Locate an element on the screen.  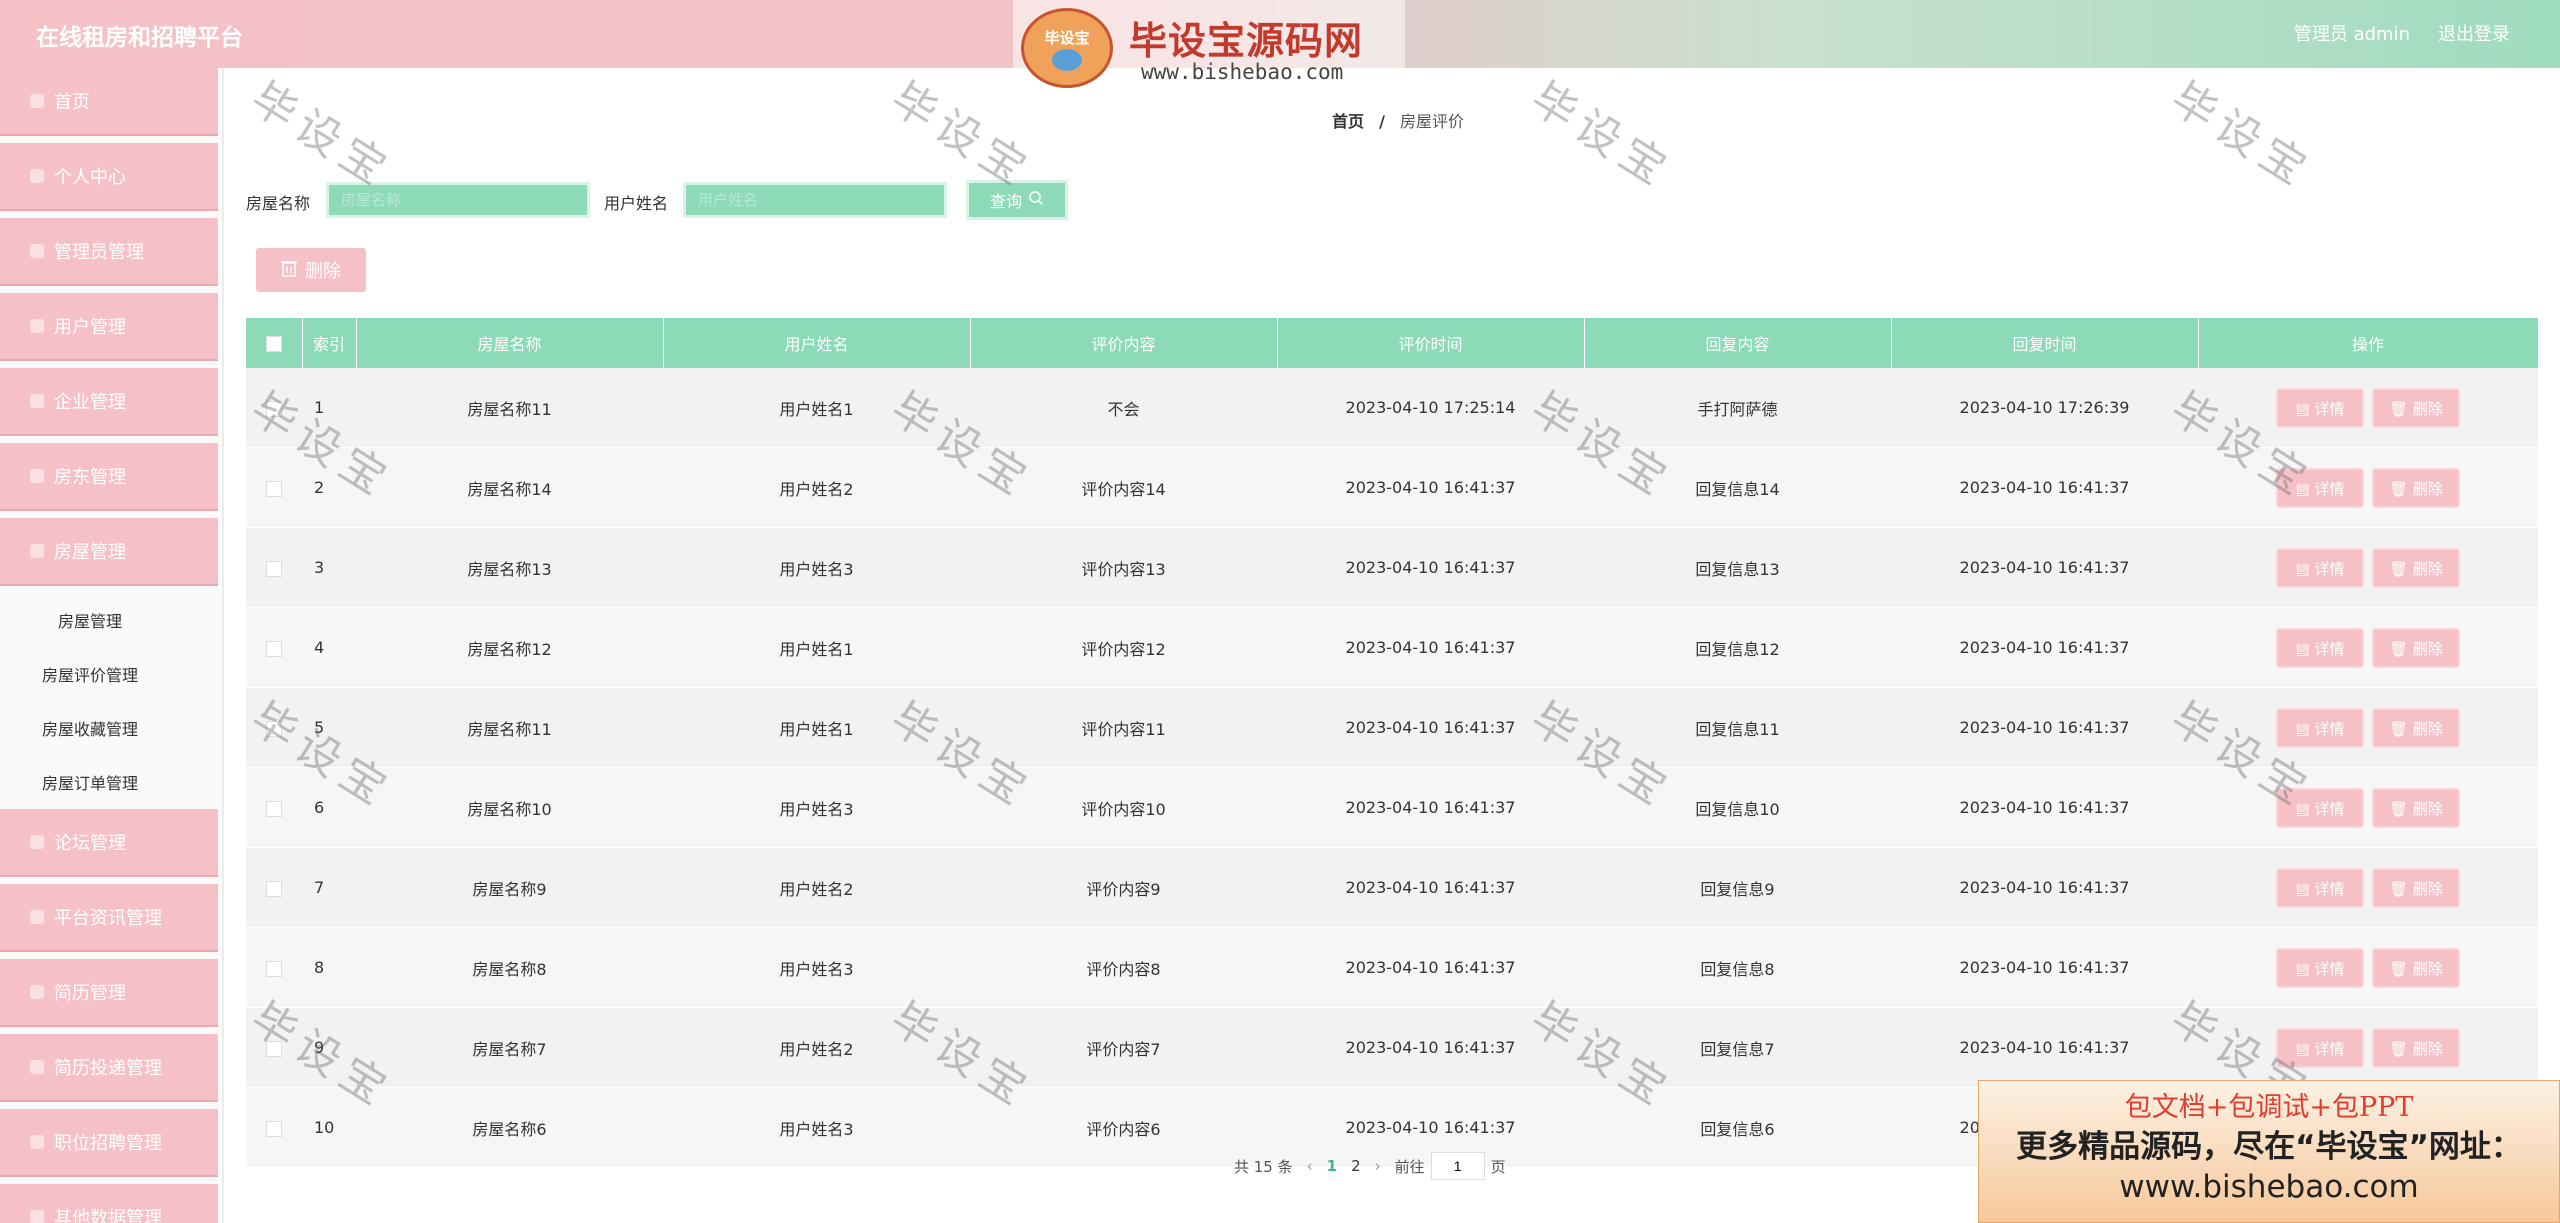
page-unit: 页 is located at coordinates (1498, 1166).